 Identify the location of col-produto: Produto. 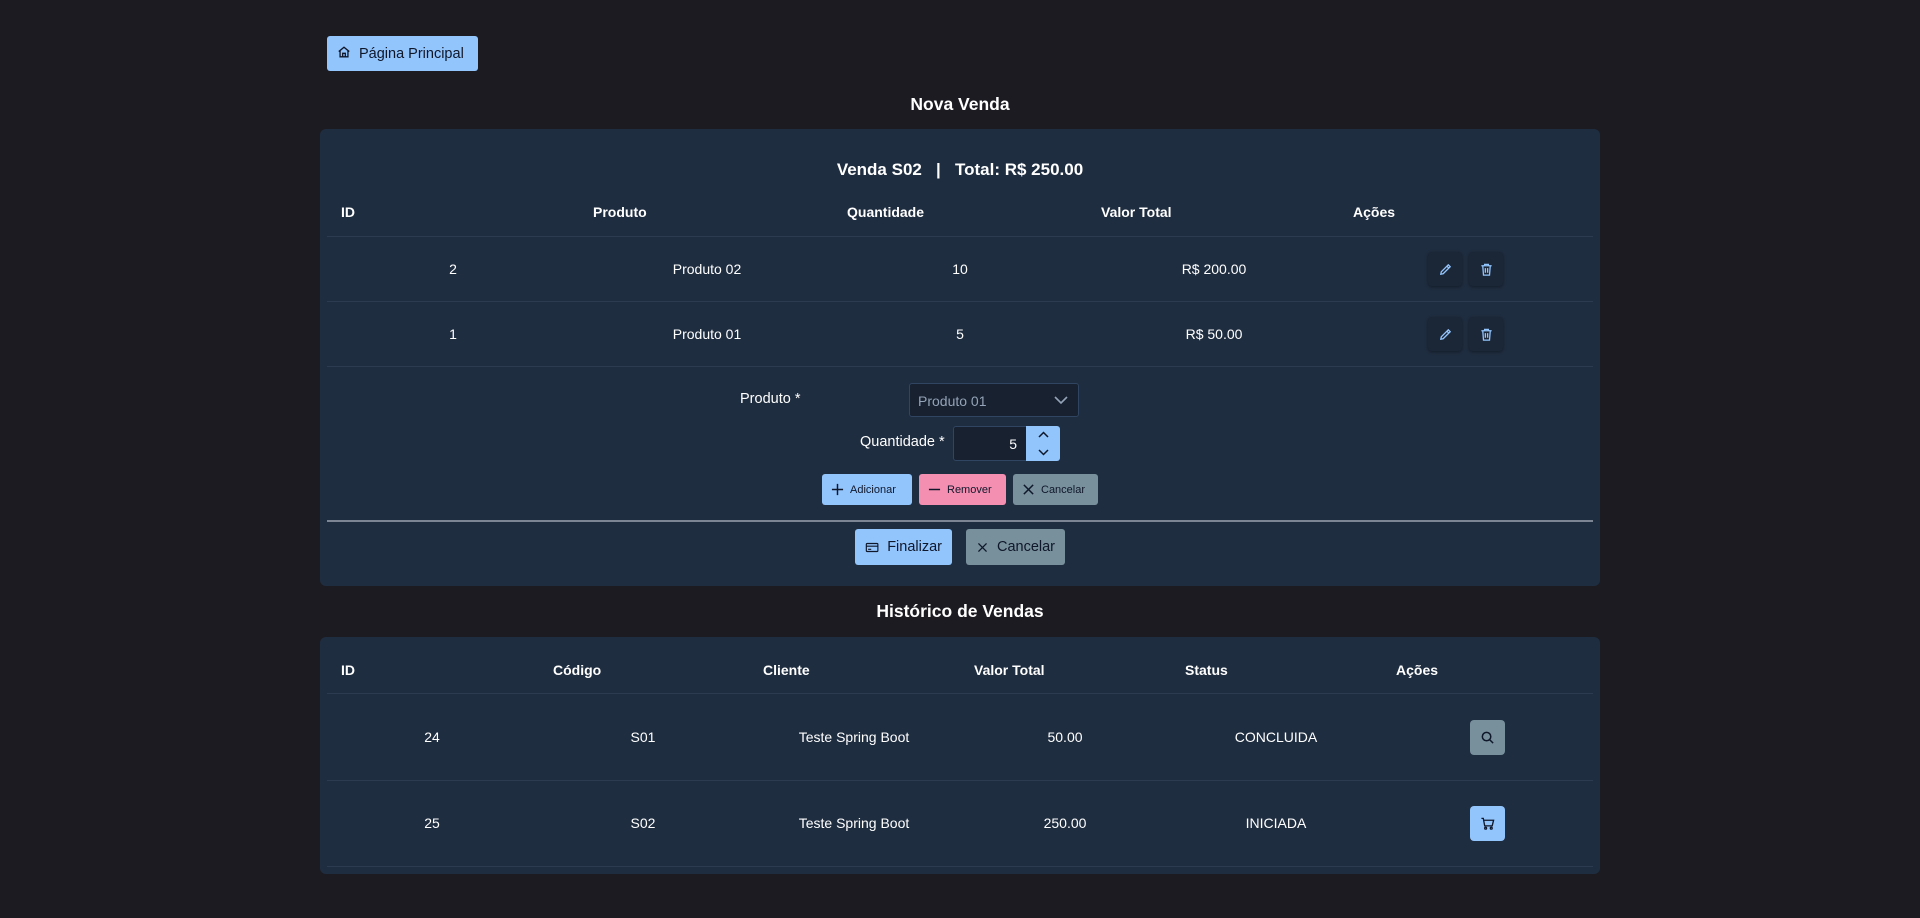
(620, 212).